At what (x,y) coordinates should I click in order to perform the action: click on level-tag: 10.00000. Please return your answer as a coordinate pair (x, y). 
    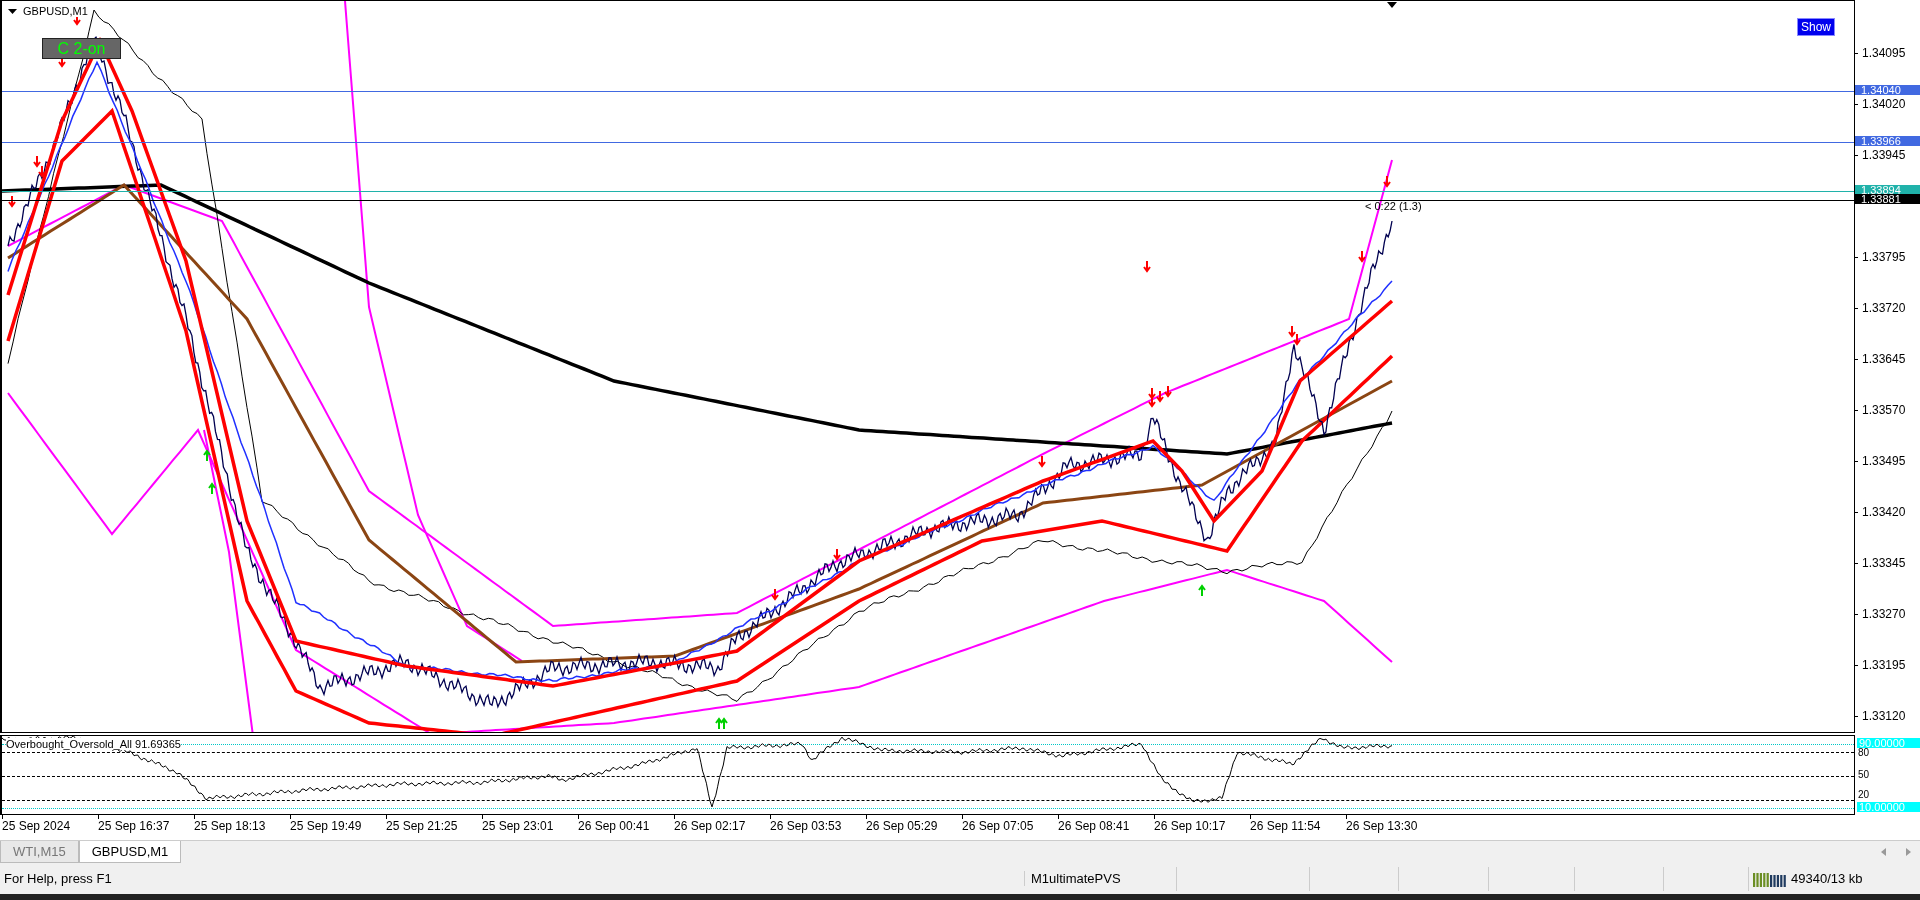
    Looking at the image, I should click on (1888, 807).